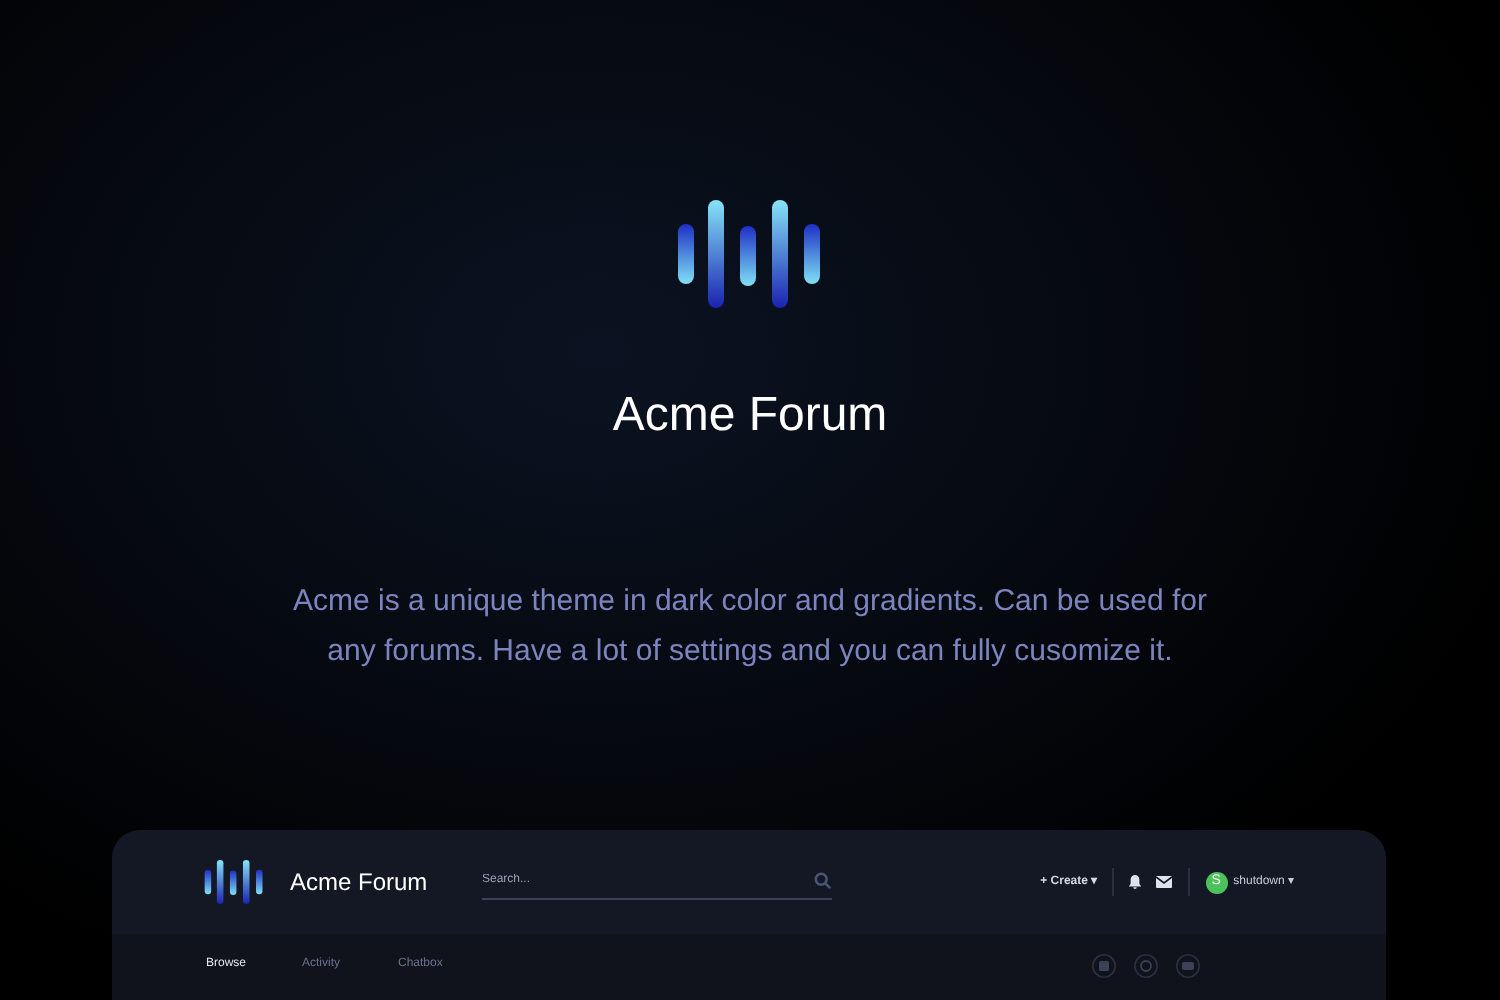 The height and width of the screenshot is (1000, 1500). I want to click on hero-description: Acme is a unique theme in dark color and gradients. Can be used for any forums. Have a lot of settings and you can fully cusomize it., so click(750, 627).